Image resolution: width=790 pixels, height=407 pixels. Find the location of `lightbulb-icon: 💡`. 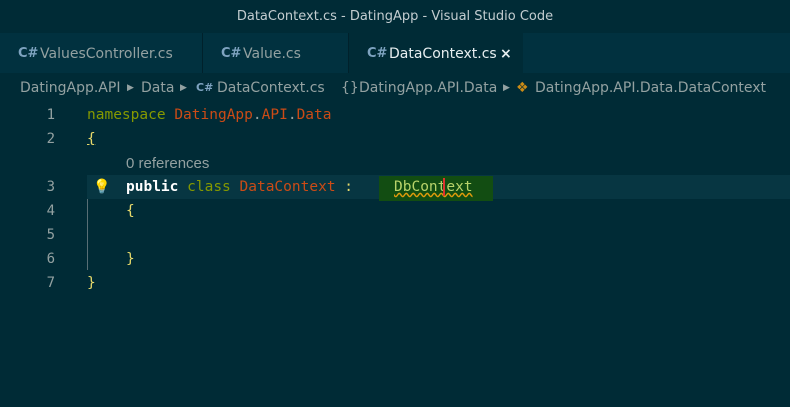

lightbulb-icon: 💡 is located at coordinates (101, 187).